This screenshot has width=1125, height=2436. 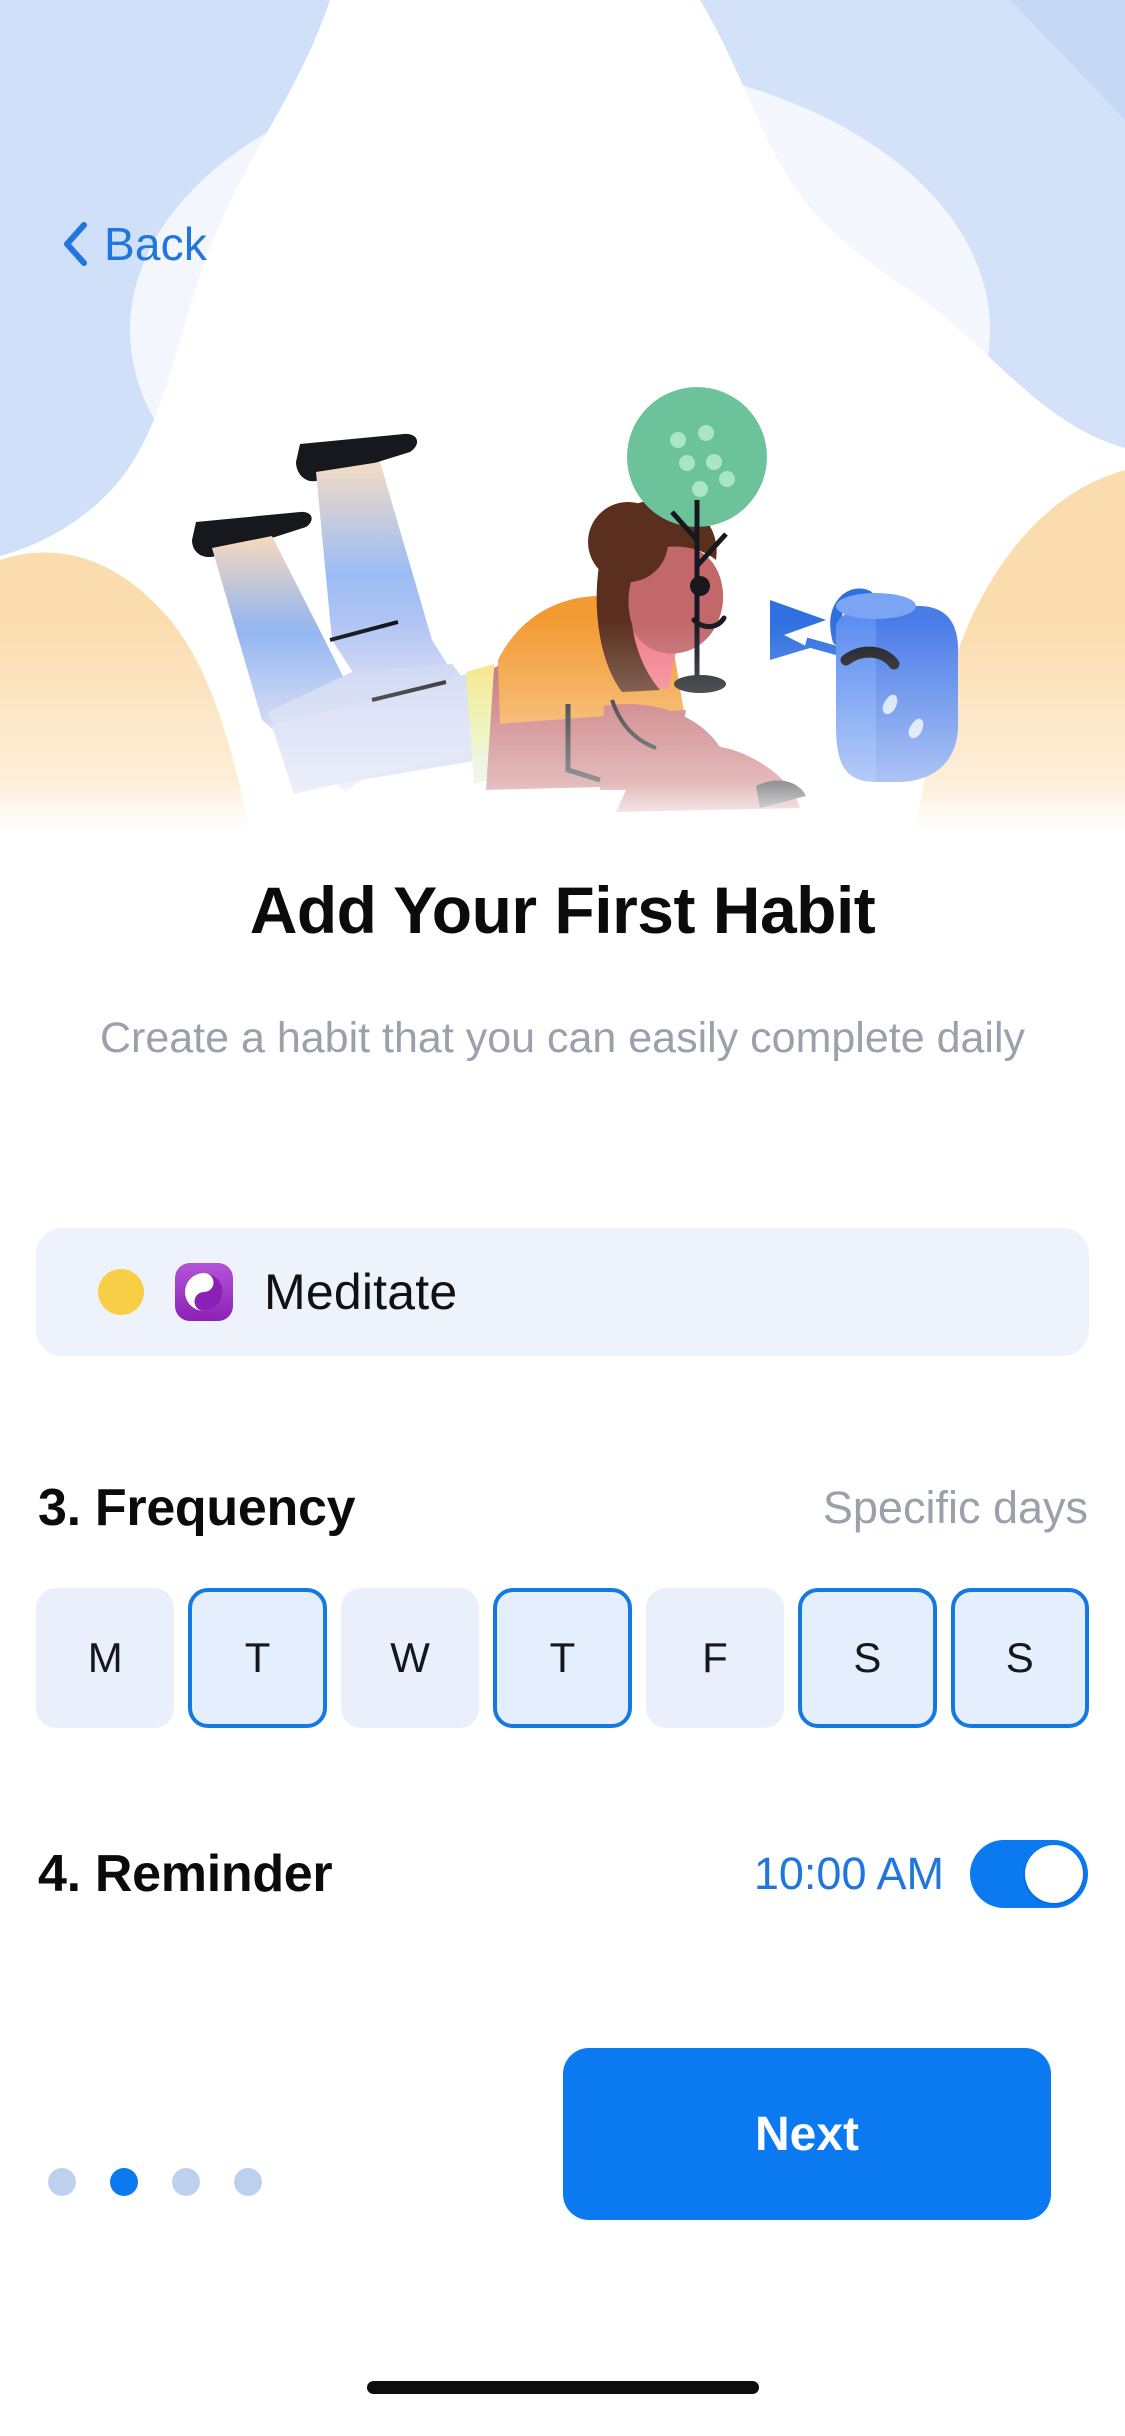 I want to click on reminder-toggle, so click(x=1029, y=1874).